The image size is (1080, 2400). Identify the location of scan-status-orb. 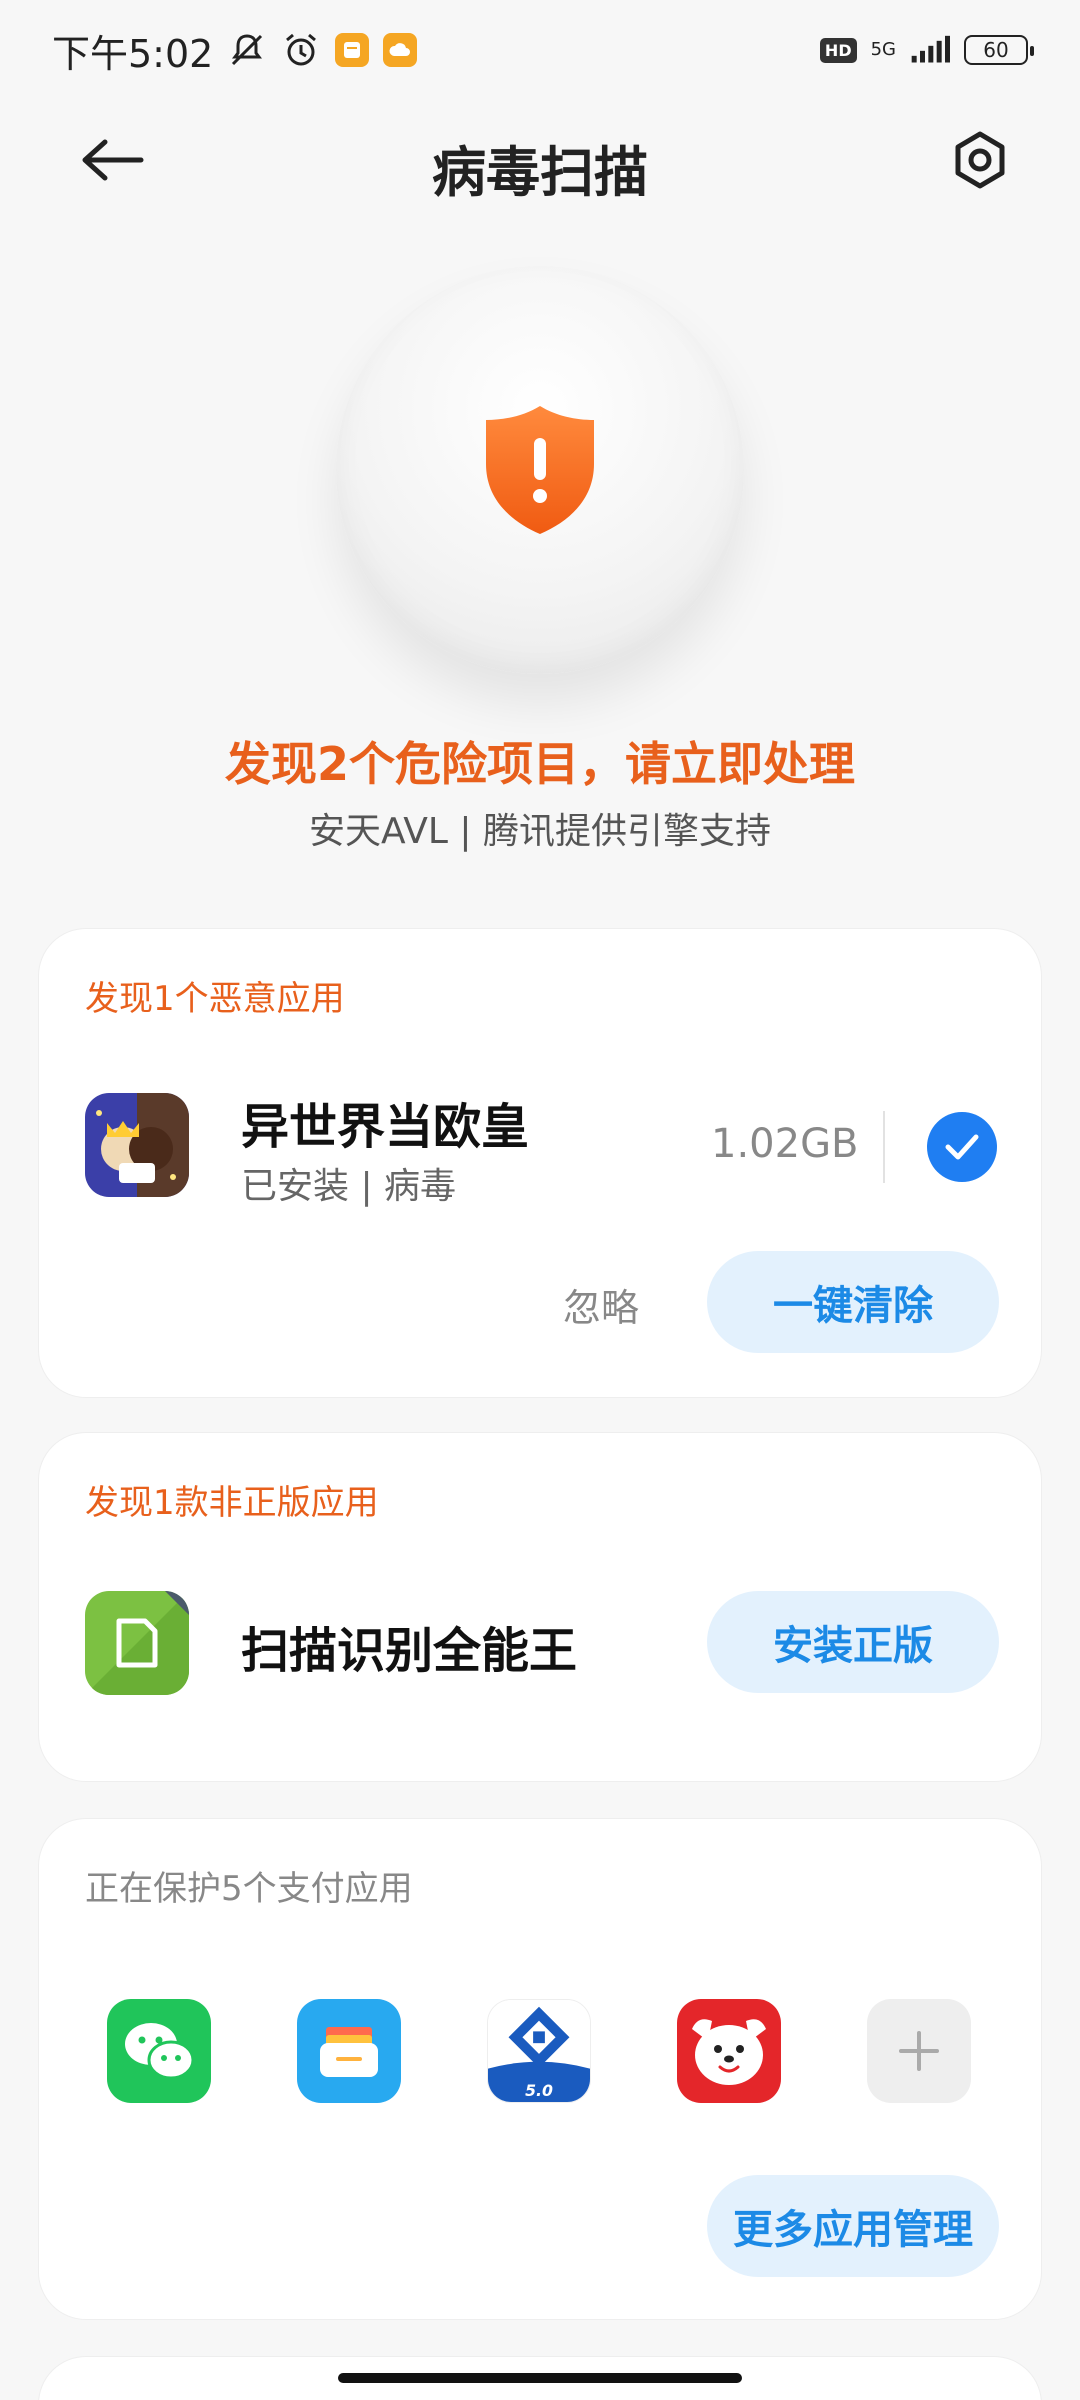
(540, 470).